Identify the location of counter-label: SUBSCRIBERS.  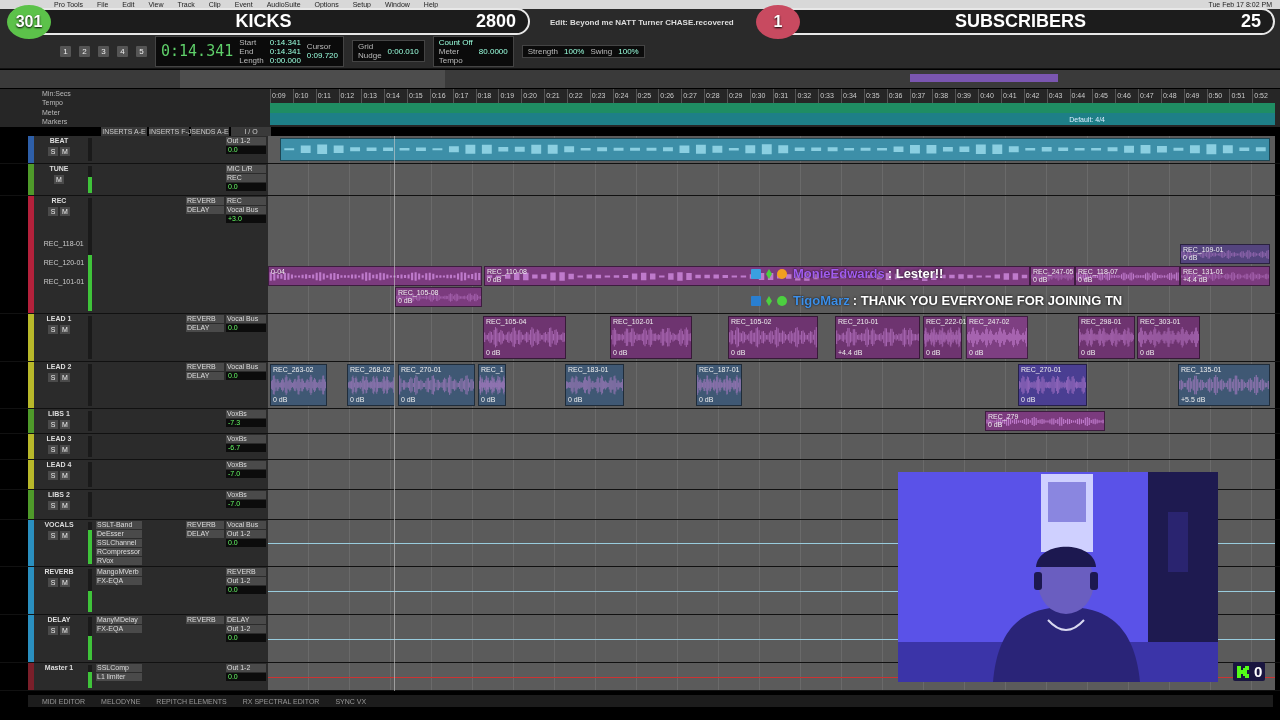
(1020, 21).